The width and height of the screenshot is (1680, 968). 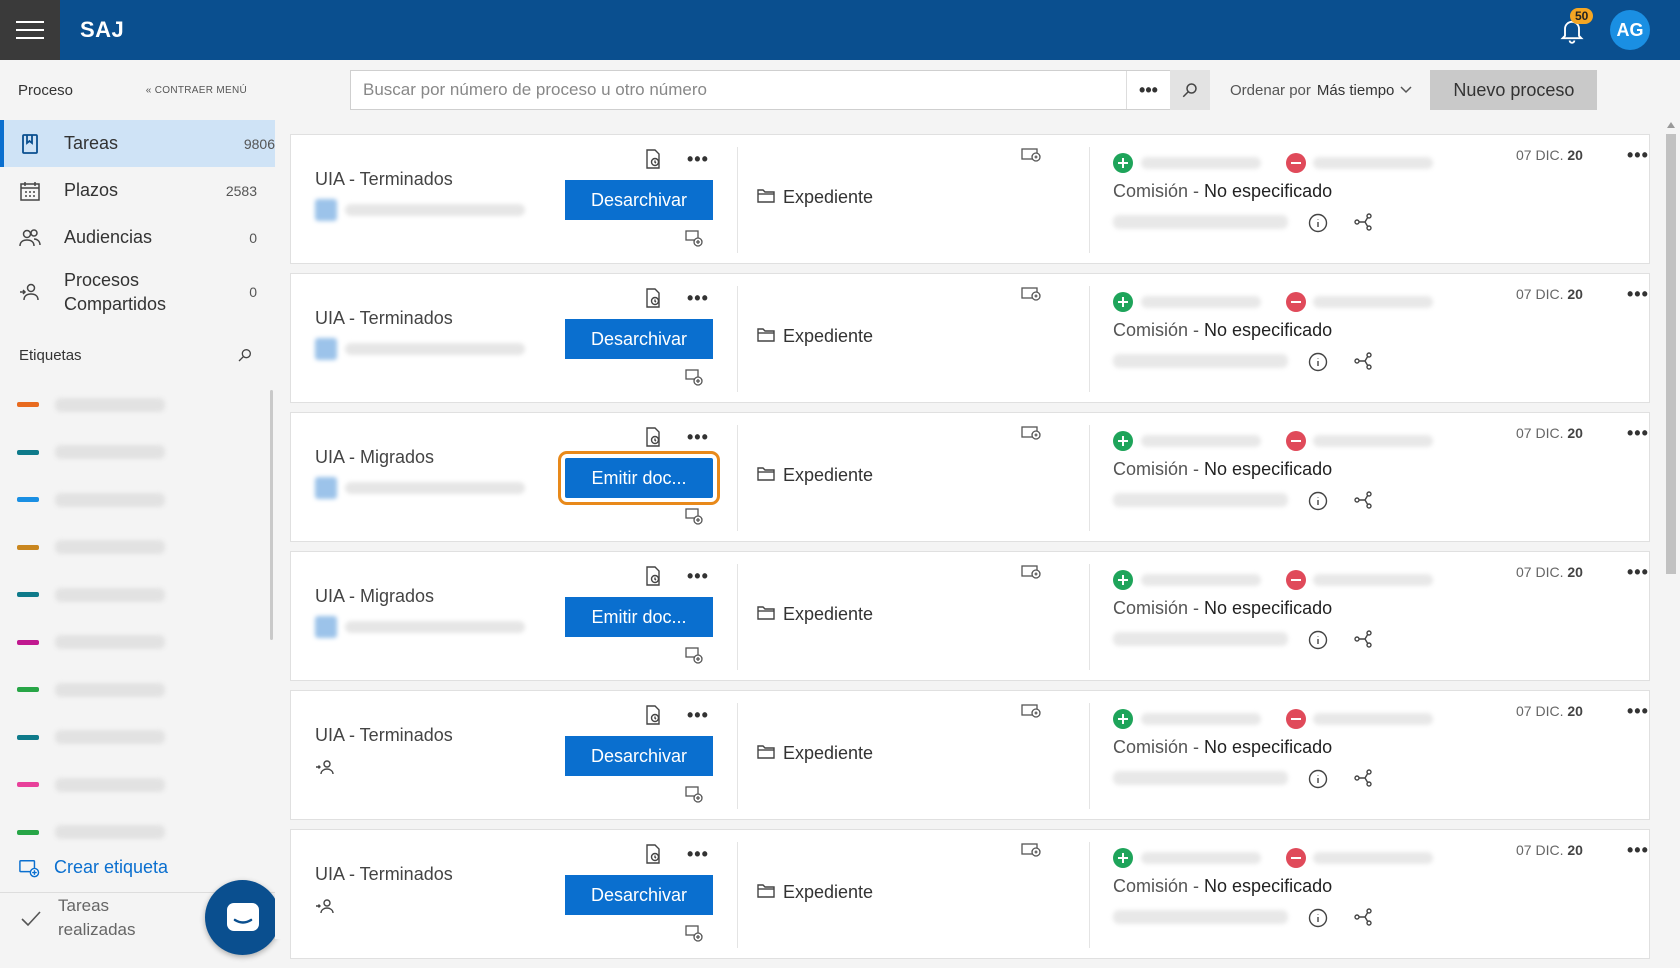 What do you see at coordinates (137, 190) in the screenshot?
I see `sidebar-item-plazos: Plazos 2583` at bounding box center [137, 190].